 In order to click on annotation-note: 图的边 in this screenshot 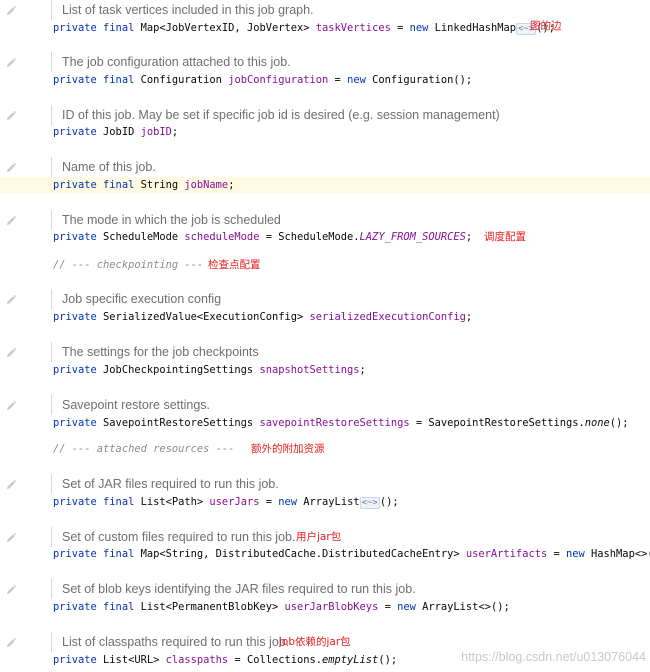, I will do `click(546, 26)`.